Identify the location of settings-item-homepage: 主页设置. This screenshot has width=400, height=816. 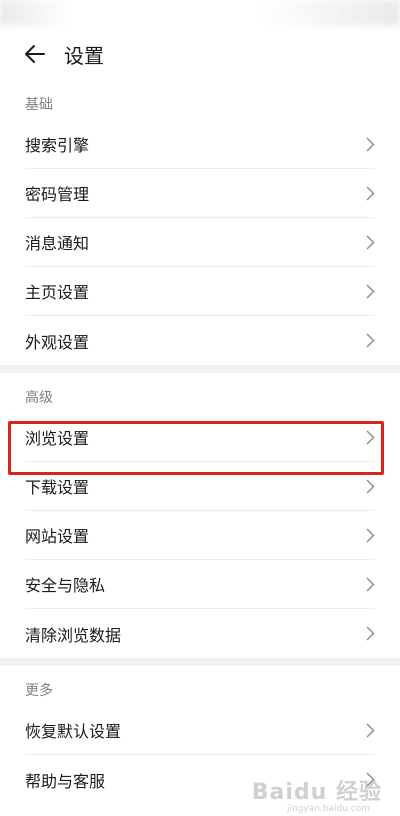
(200, 291).